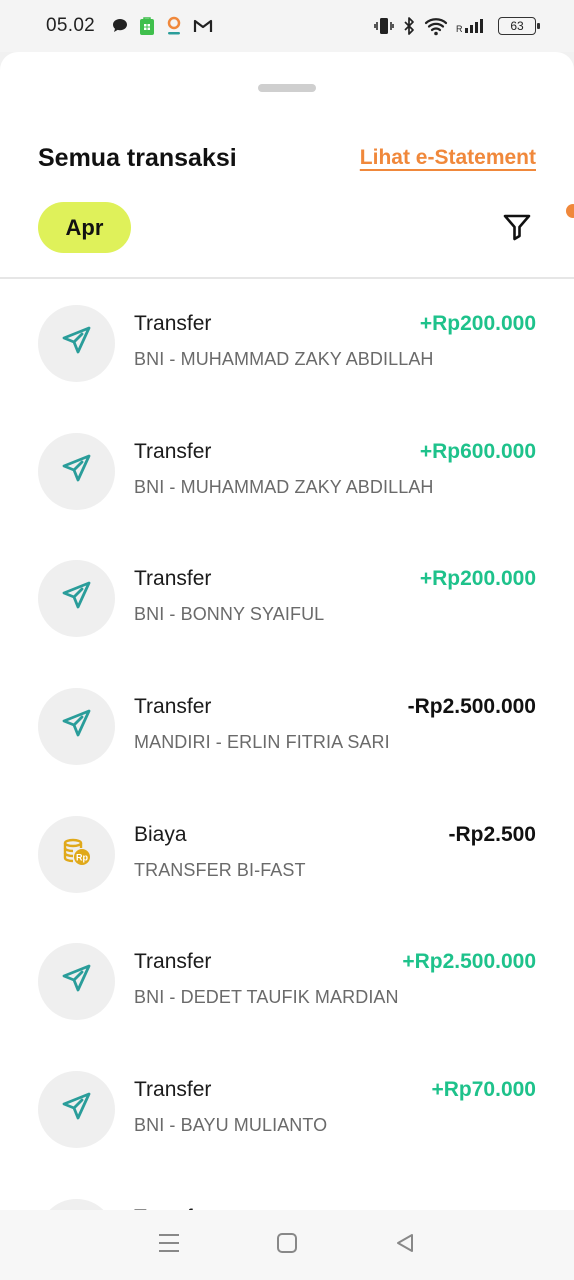 The height and width of the screenshot is (1280, 574). Describe the element at coordinates (262, 742) in the screenshot. I see `transaction-description: MANDIRI - ERLIN FITRIA SARI` at that location.